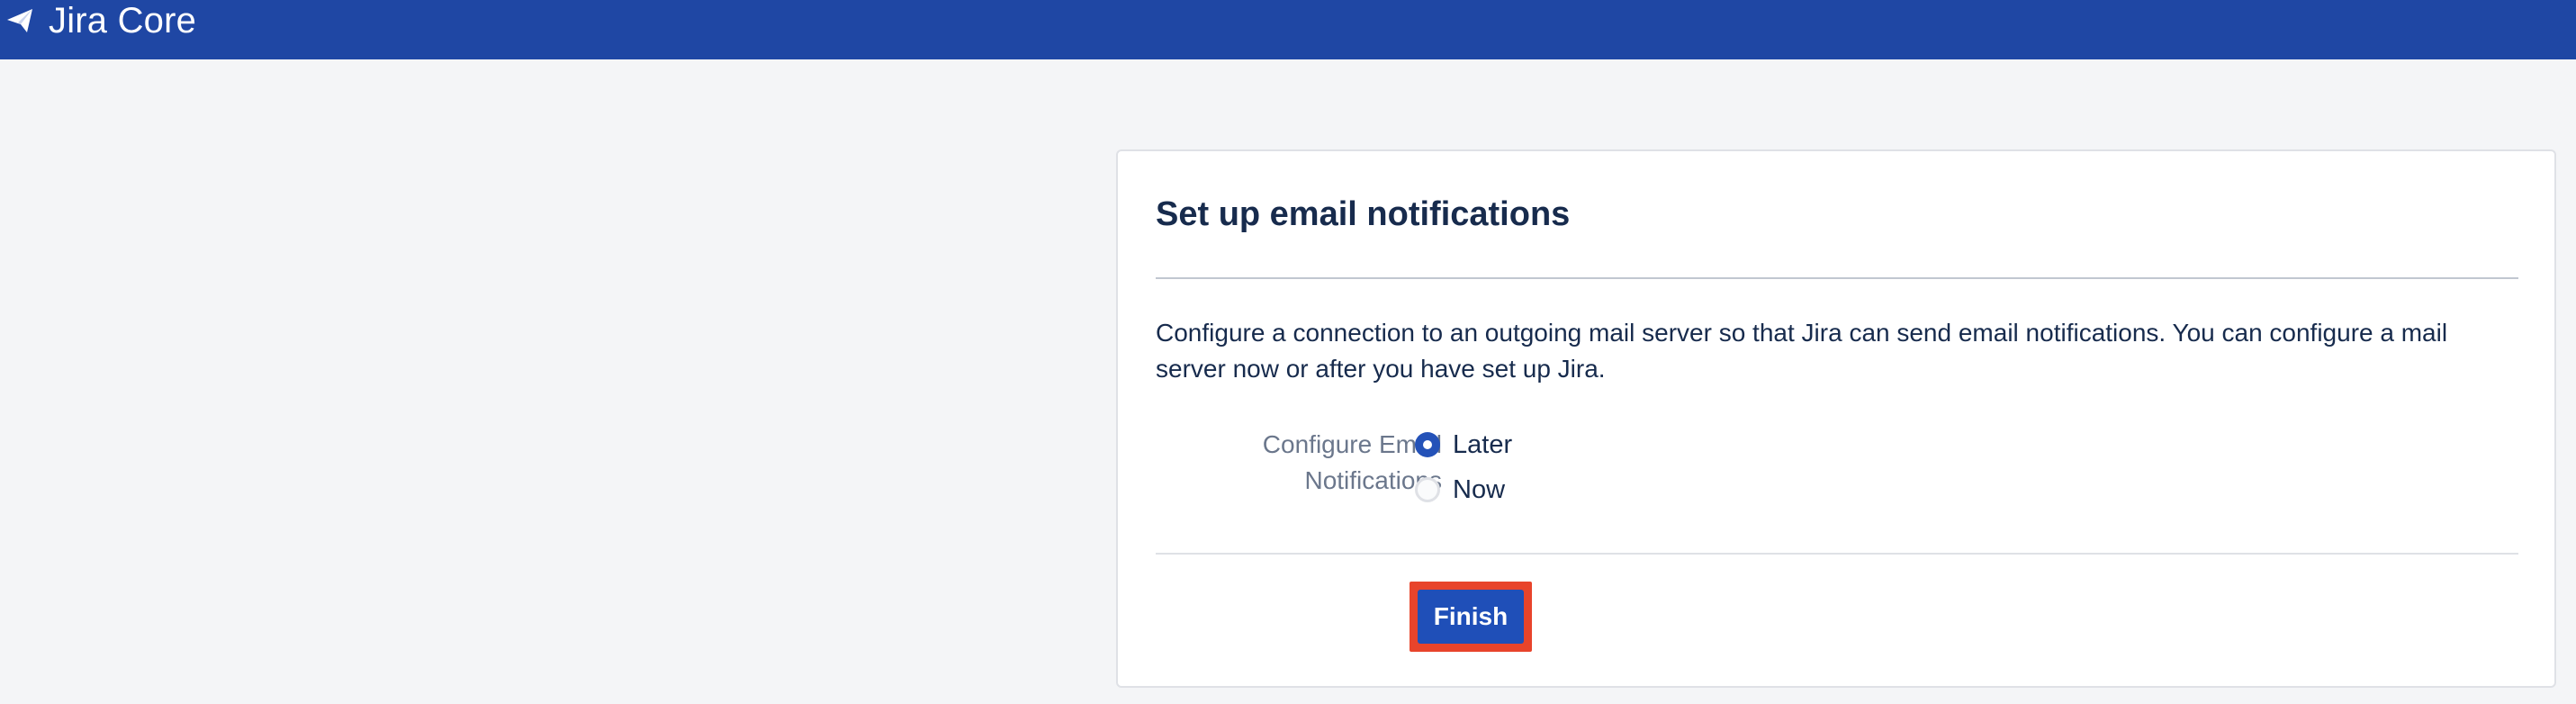 Image resolution: width=2576 pixels, height=704 pixels. I want to click on top-navigation-bar: Jira Core, so click(1288, 30).